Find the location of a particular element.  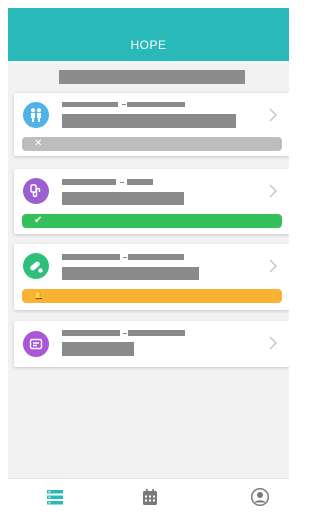

status-bar-dismissed: ✕ is located at coordinates (152, 144).